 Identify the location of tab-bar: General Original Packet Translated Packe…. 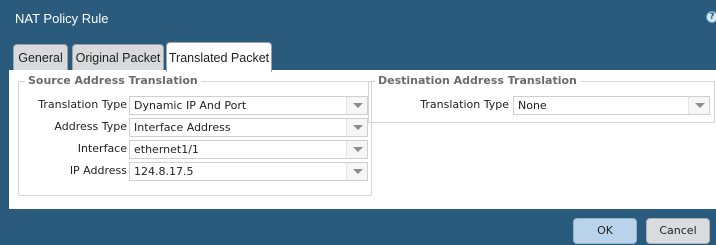
(358, 57).